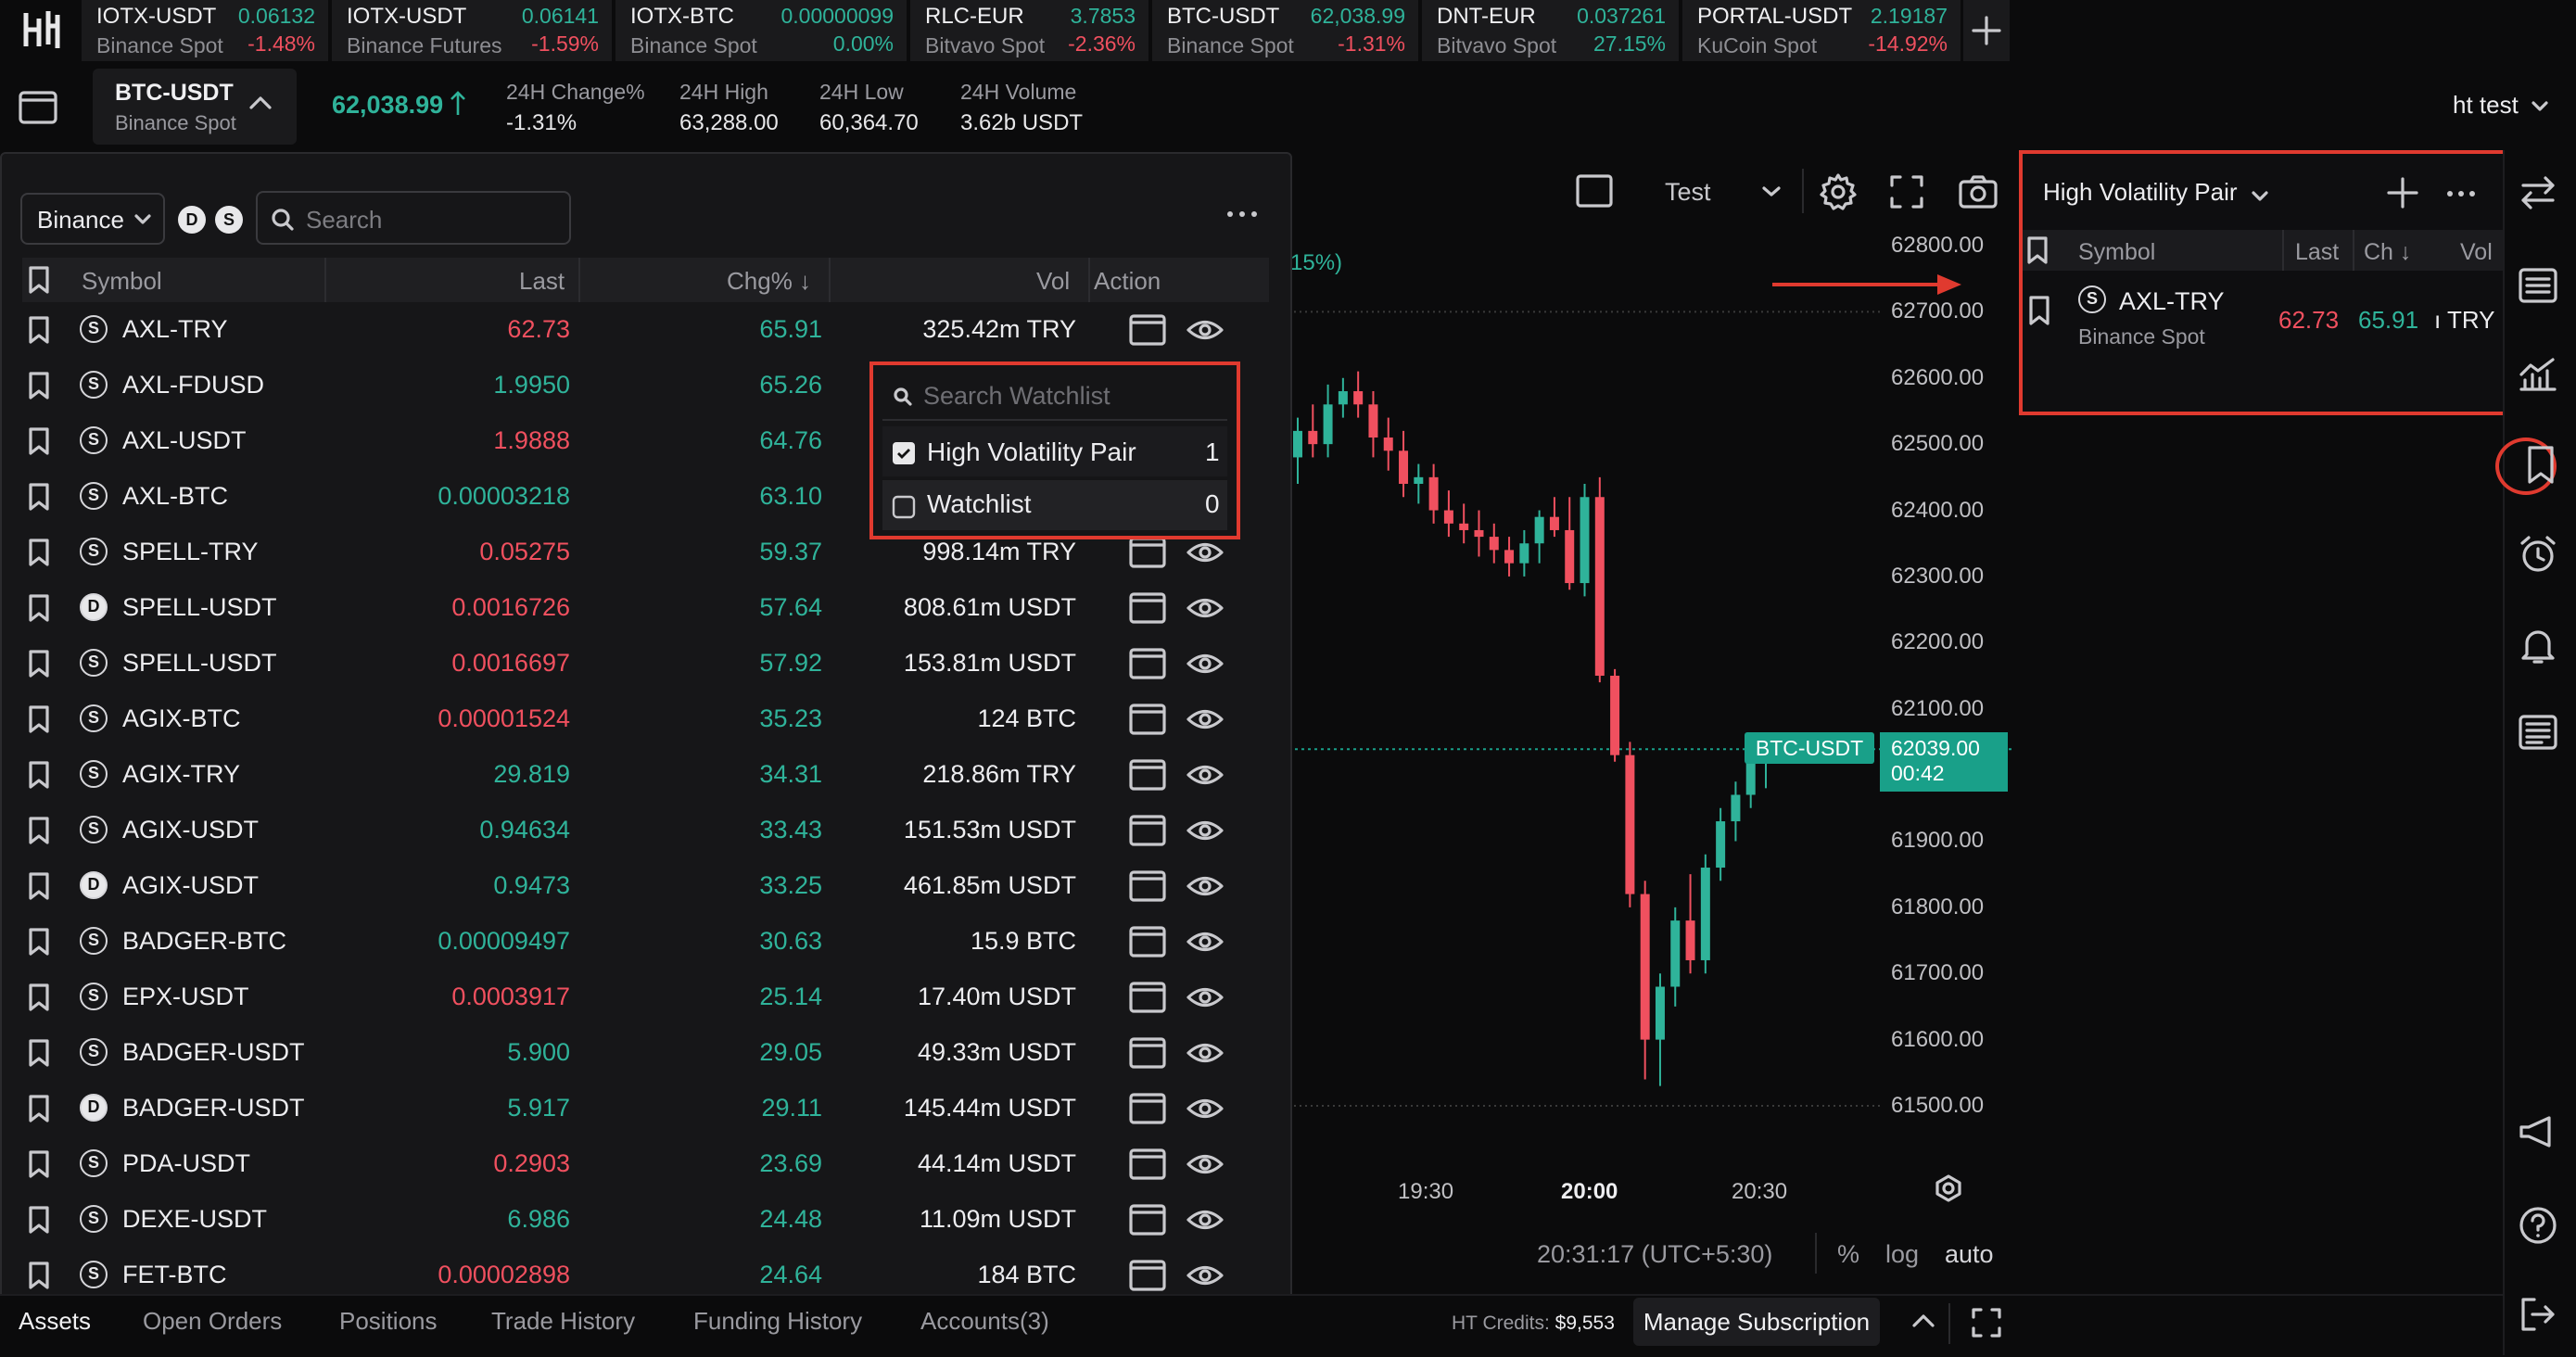  What do you see at coordinates (2538, 373) in the screenshot?
I see `depth-chart-icon` at bounding box center [2538, 373].